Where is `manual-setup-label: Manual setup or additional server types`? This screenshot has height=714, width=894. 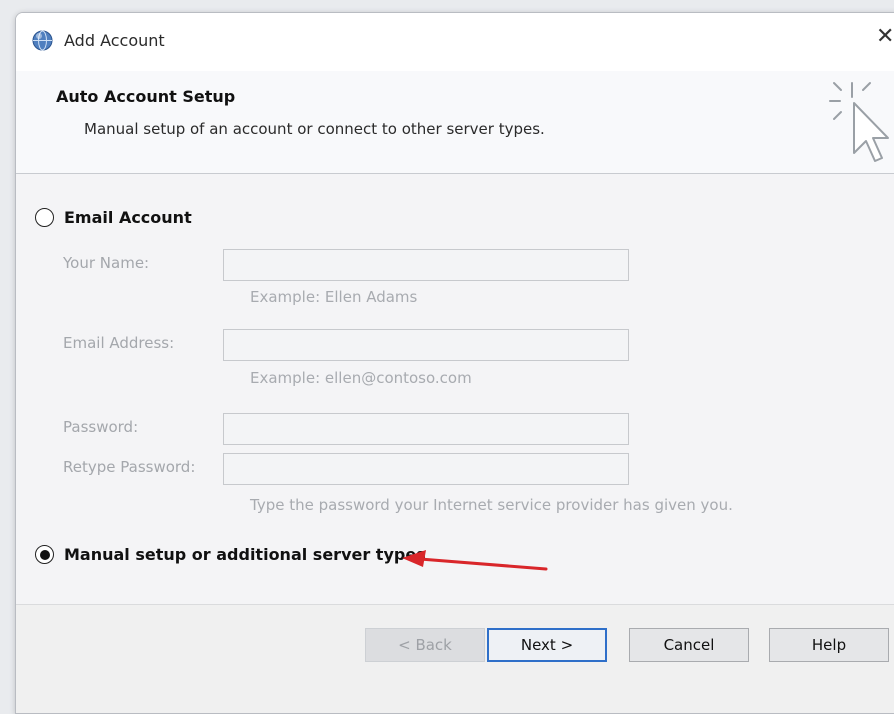 manual-setup-label: Manual setup or additional server types is located at coordinates (245, 554).